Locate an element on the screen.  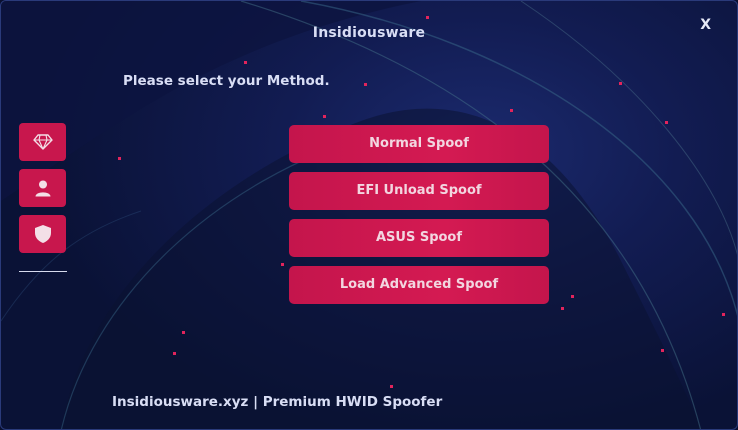
normal-spoof-button: Normal Spoof is located at coordinates (419, 144).